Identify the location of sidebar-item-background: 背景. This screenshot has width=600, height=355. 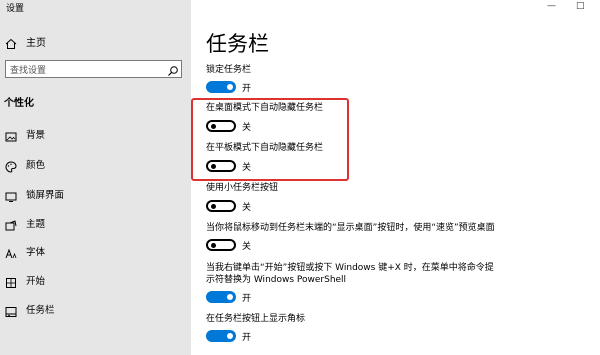
(25, 134).